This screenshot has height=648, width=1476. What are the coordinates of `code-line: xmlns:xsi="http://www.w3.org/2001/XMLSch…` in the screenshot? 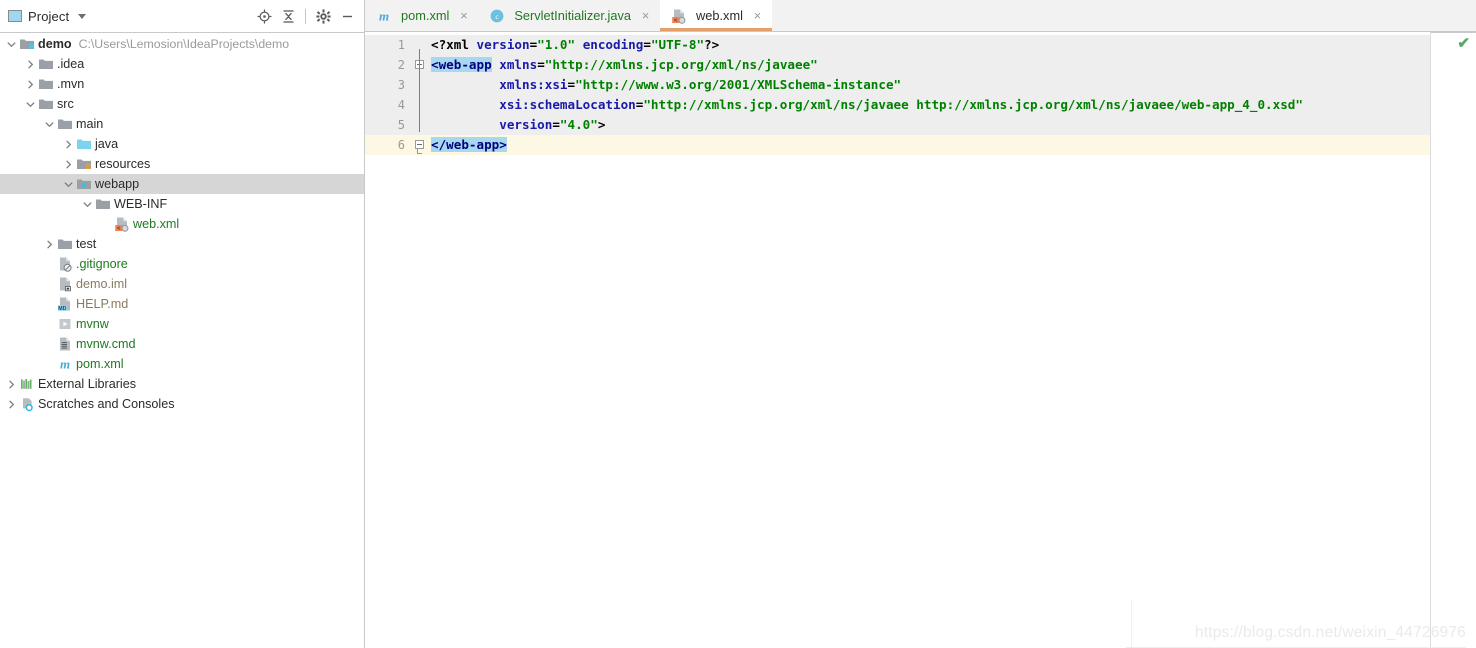 It's located at (928, 85).